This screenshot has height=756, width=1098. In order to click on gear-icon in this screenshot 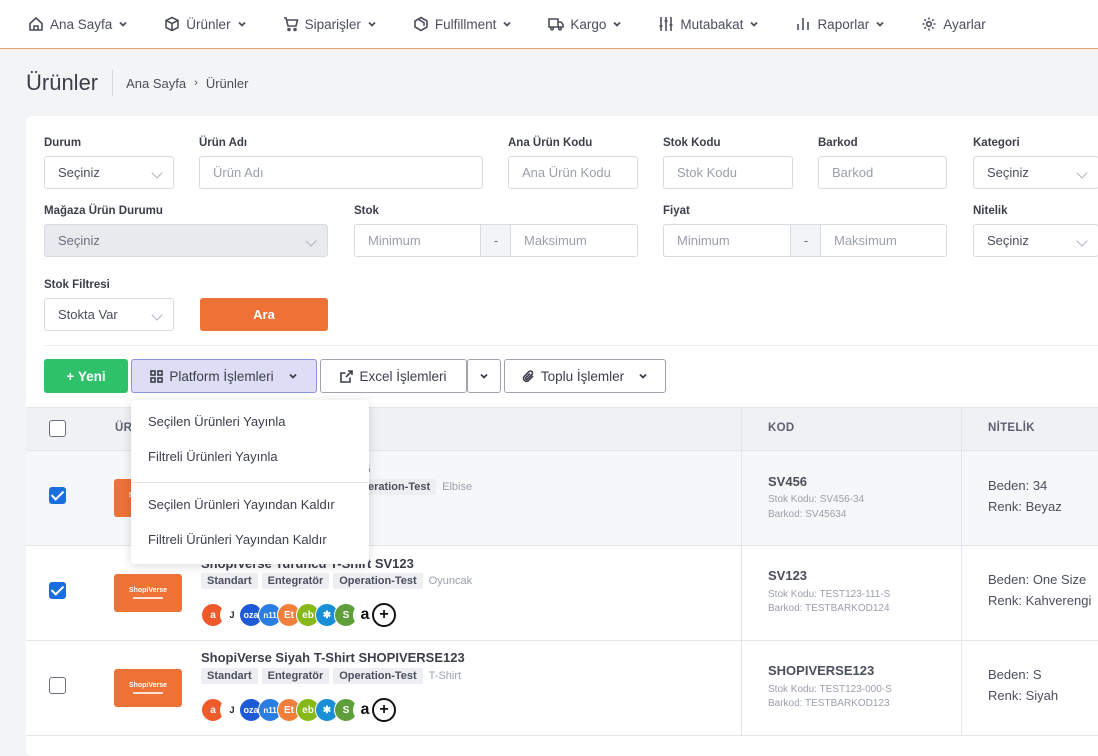, I will do `click(929, 24)`.